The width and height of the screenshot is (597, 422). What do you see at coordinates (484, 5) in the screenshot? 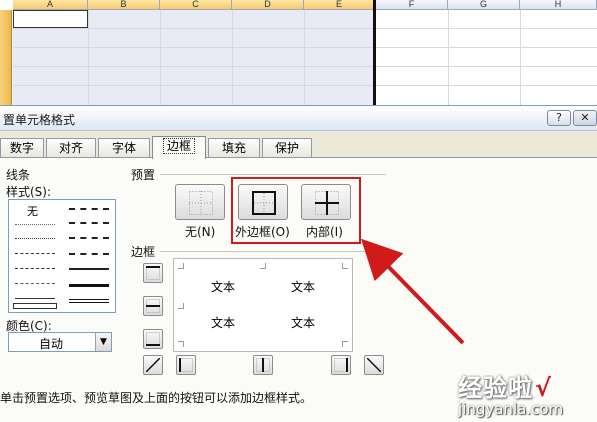
I see `column-header-g: G` at bounding box center [484, 5].